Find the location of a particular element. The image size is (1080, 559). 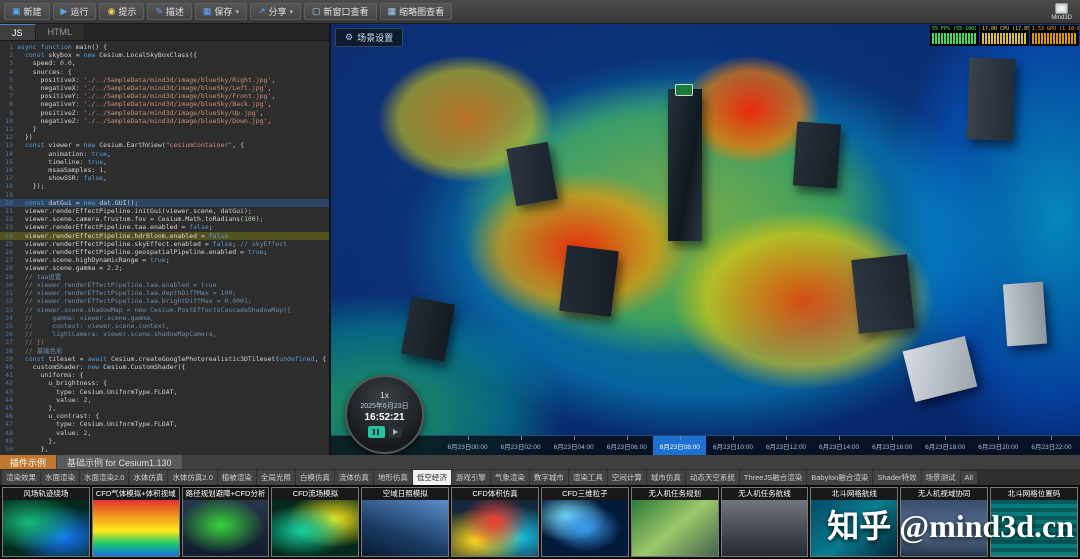

timeline-tick: 6月23日02:00 is located at coordinates (520, 445).